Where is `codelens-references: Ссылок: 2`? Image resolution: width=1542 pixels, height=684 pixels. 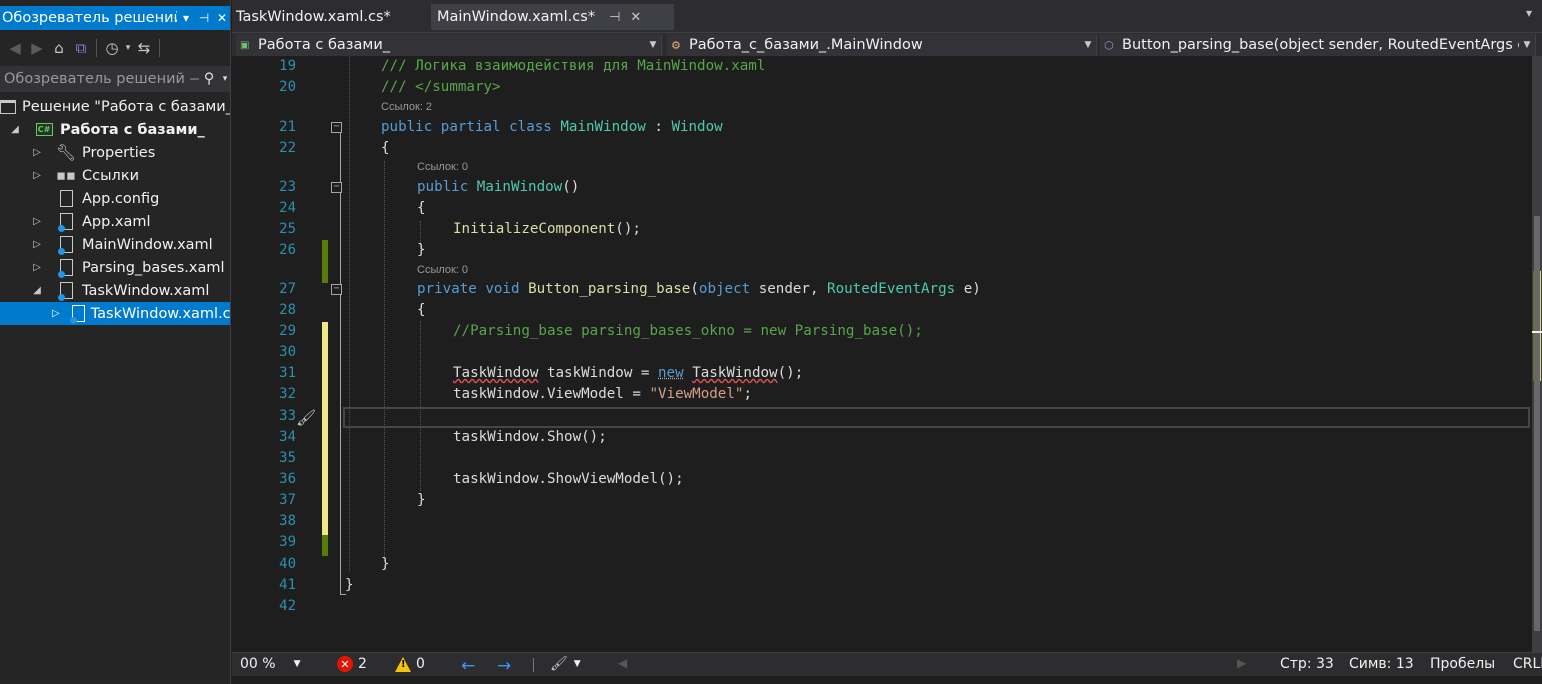
codelens-references: Ссылок: 2 is located at coordinates (406, 107).